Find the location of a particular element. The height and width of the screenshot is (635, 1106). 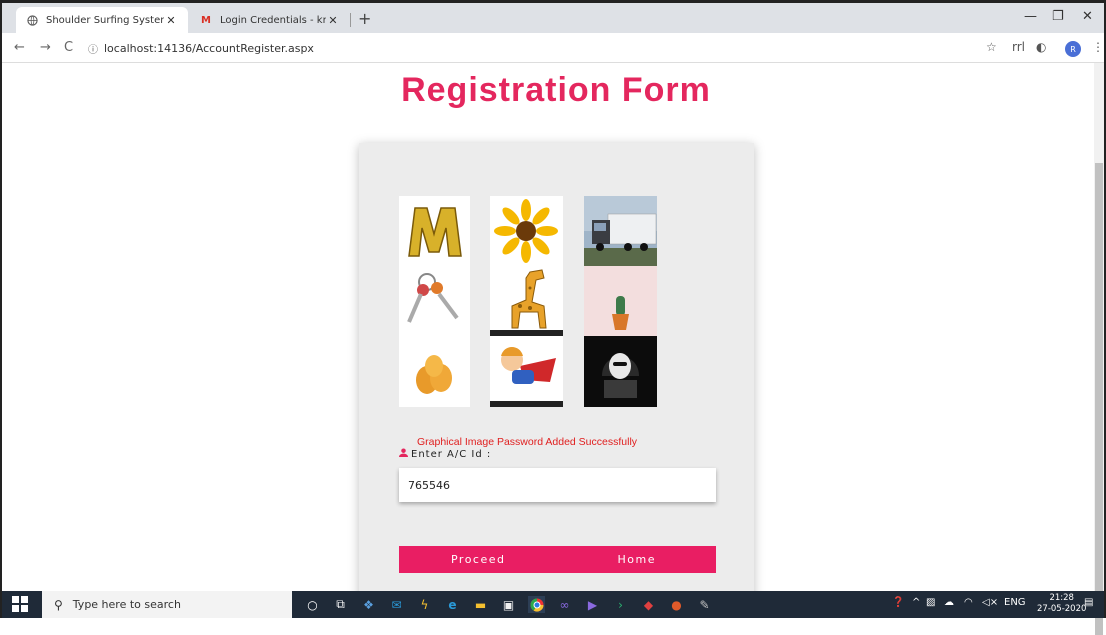

page-title: Registration Form is located at coordinates (556, 90).